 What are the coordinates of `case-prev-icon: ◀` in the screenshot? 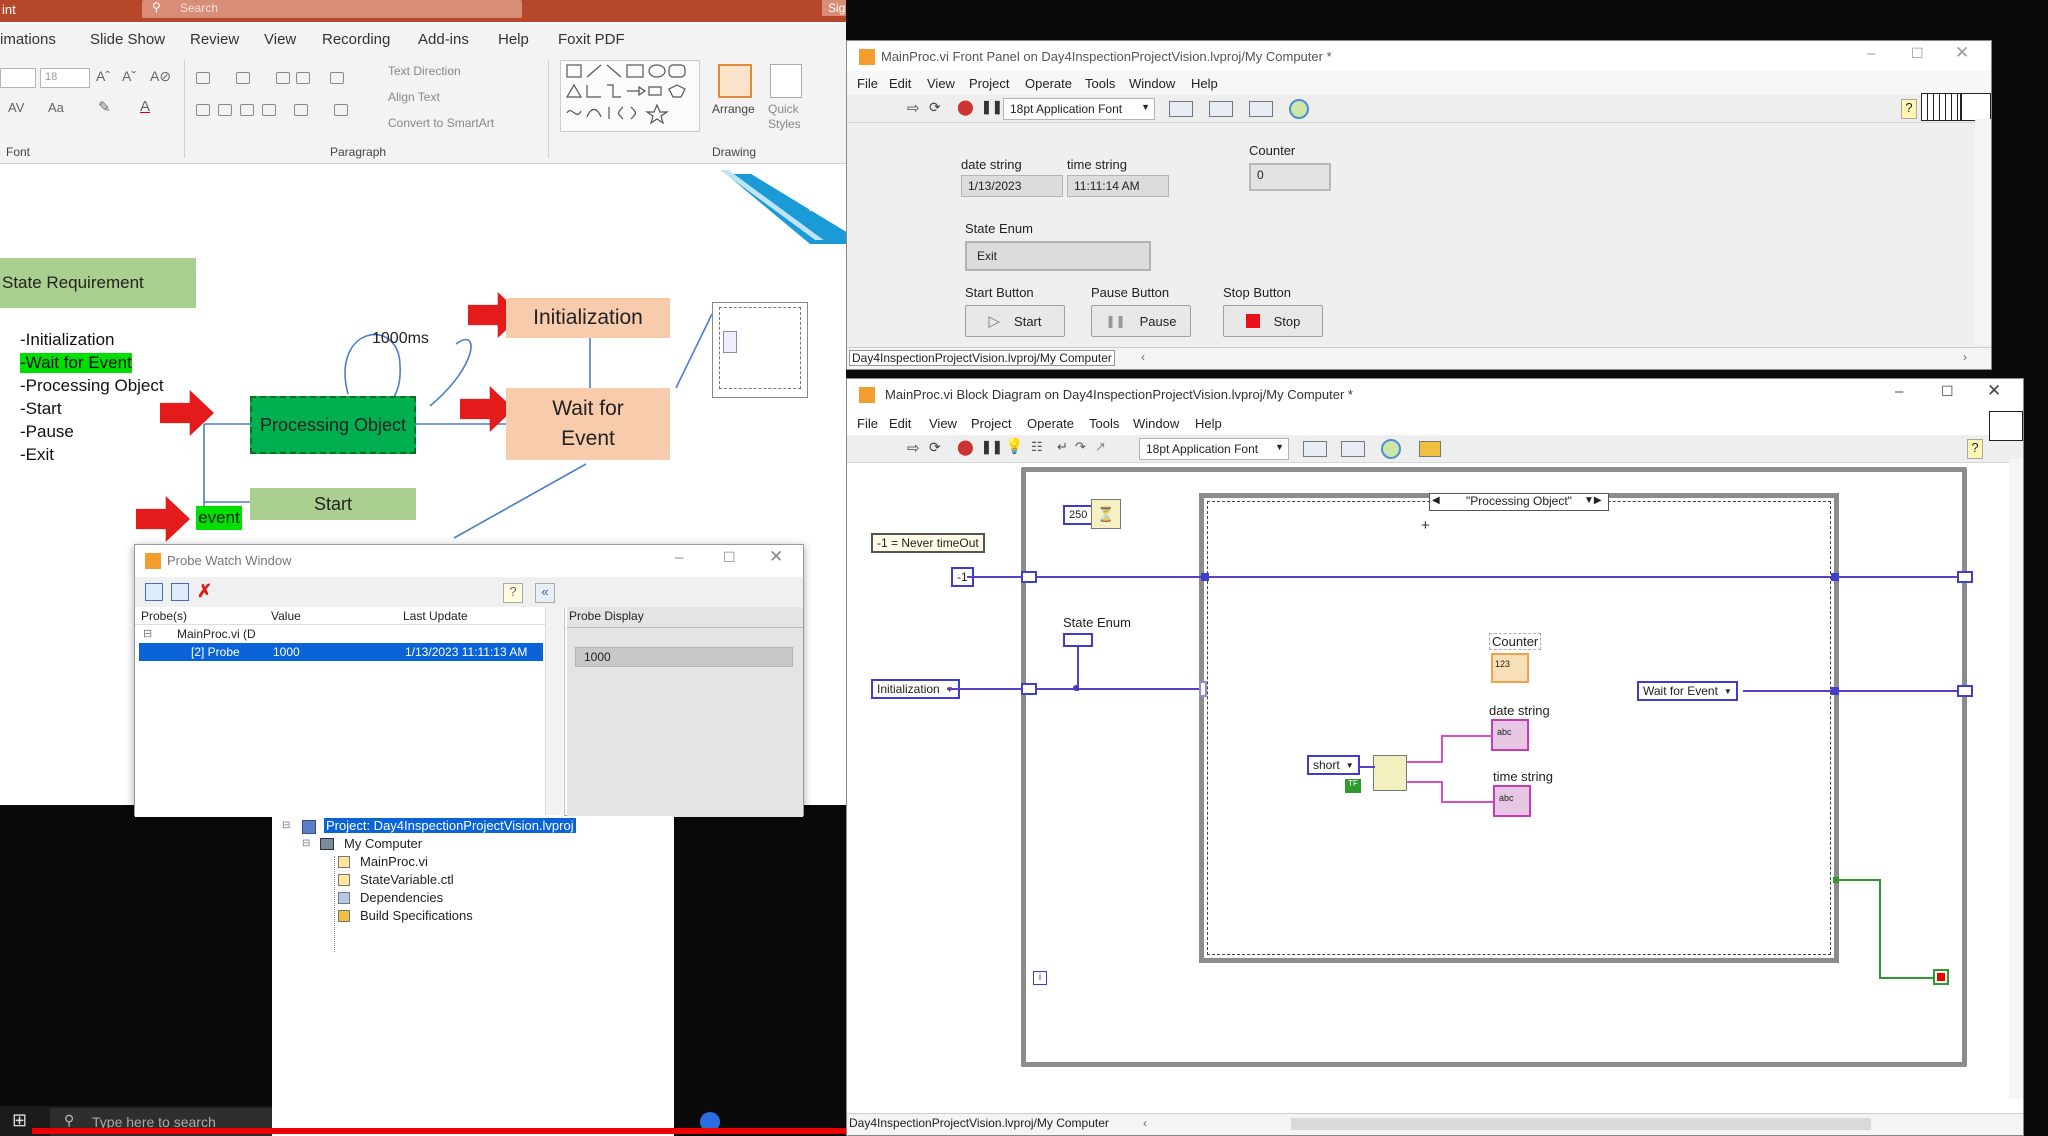 It's located at (1436, 500).